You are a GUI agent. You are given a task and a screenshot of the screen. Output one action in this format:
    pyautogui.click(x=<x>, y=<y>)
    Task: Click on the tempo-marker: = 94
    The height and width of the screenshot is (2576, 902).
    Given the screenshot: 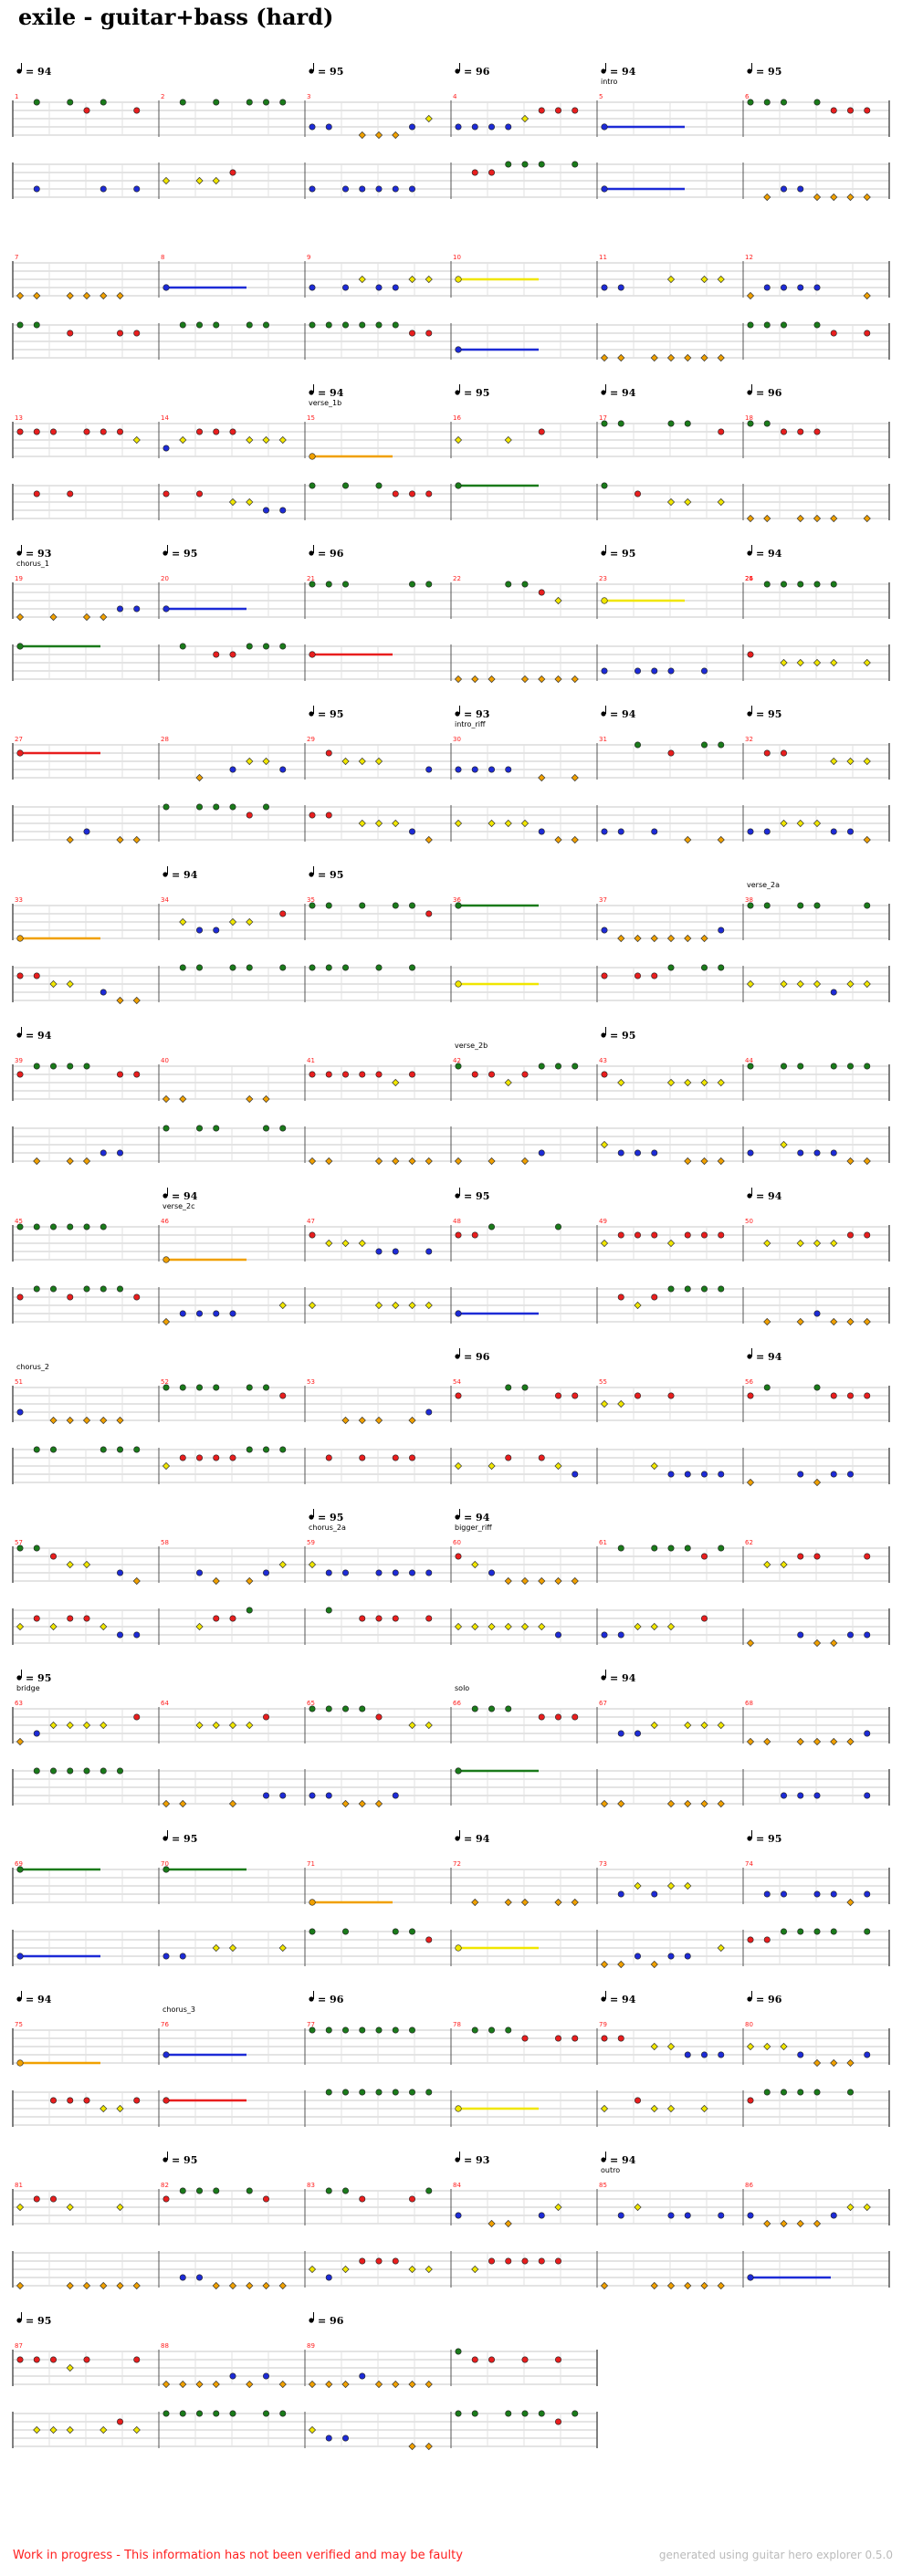 What is the action you would take?
    pyautogui.click(x=180, y=874)
    